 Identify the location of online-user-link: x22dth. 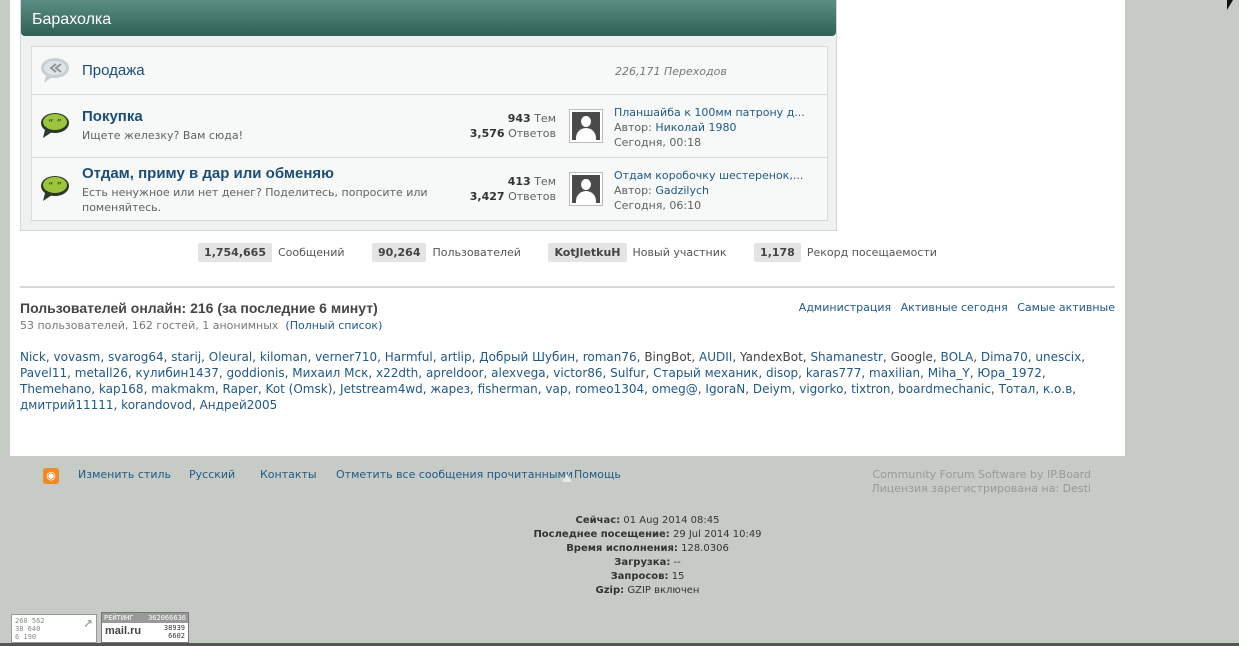
(397, 373).